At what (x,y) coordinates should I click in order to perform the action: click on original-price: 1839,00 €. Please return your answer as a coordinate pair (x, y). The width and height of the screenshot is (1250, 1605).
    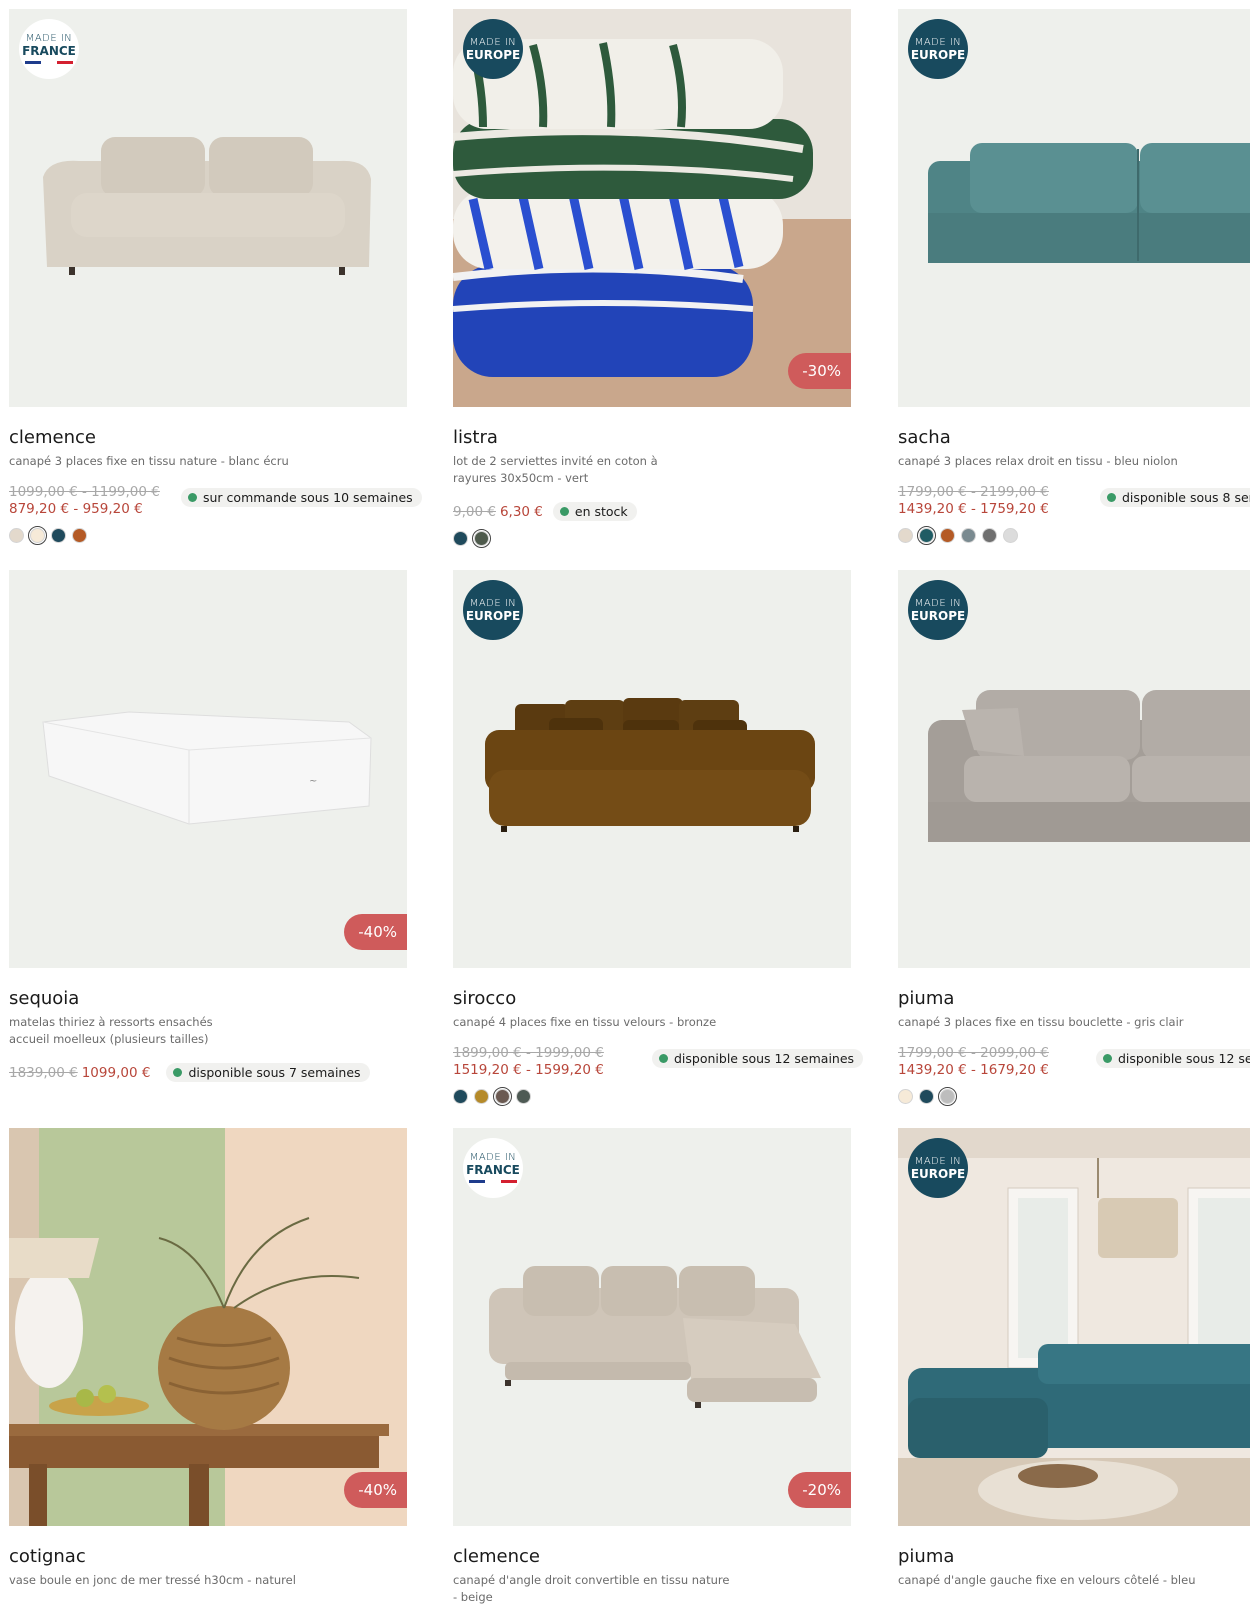
    Looking at the image, I should click on (43, 1072).